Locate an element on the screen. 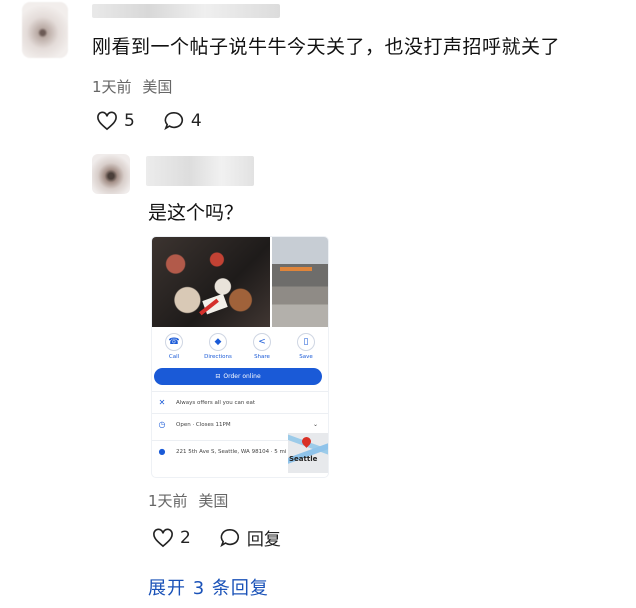  offers-text: Always offers all you can eat is located at coordinates (216, 402).